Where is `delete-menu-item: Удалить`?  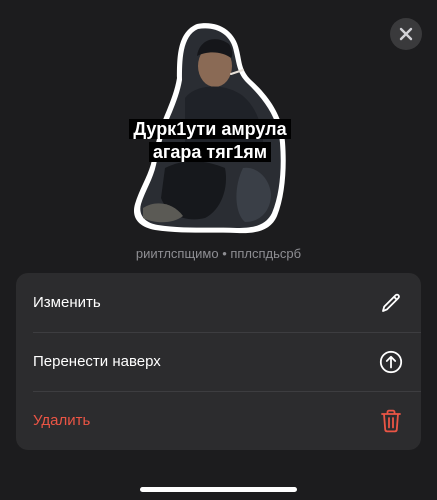 delete-menu-item: Удалить is located at coordinates (218, 420).